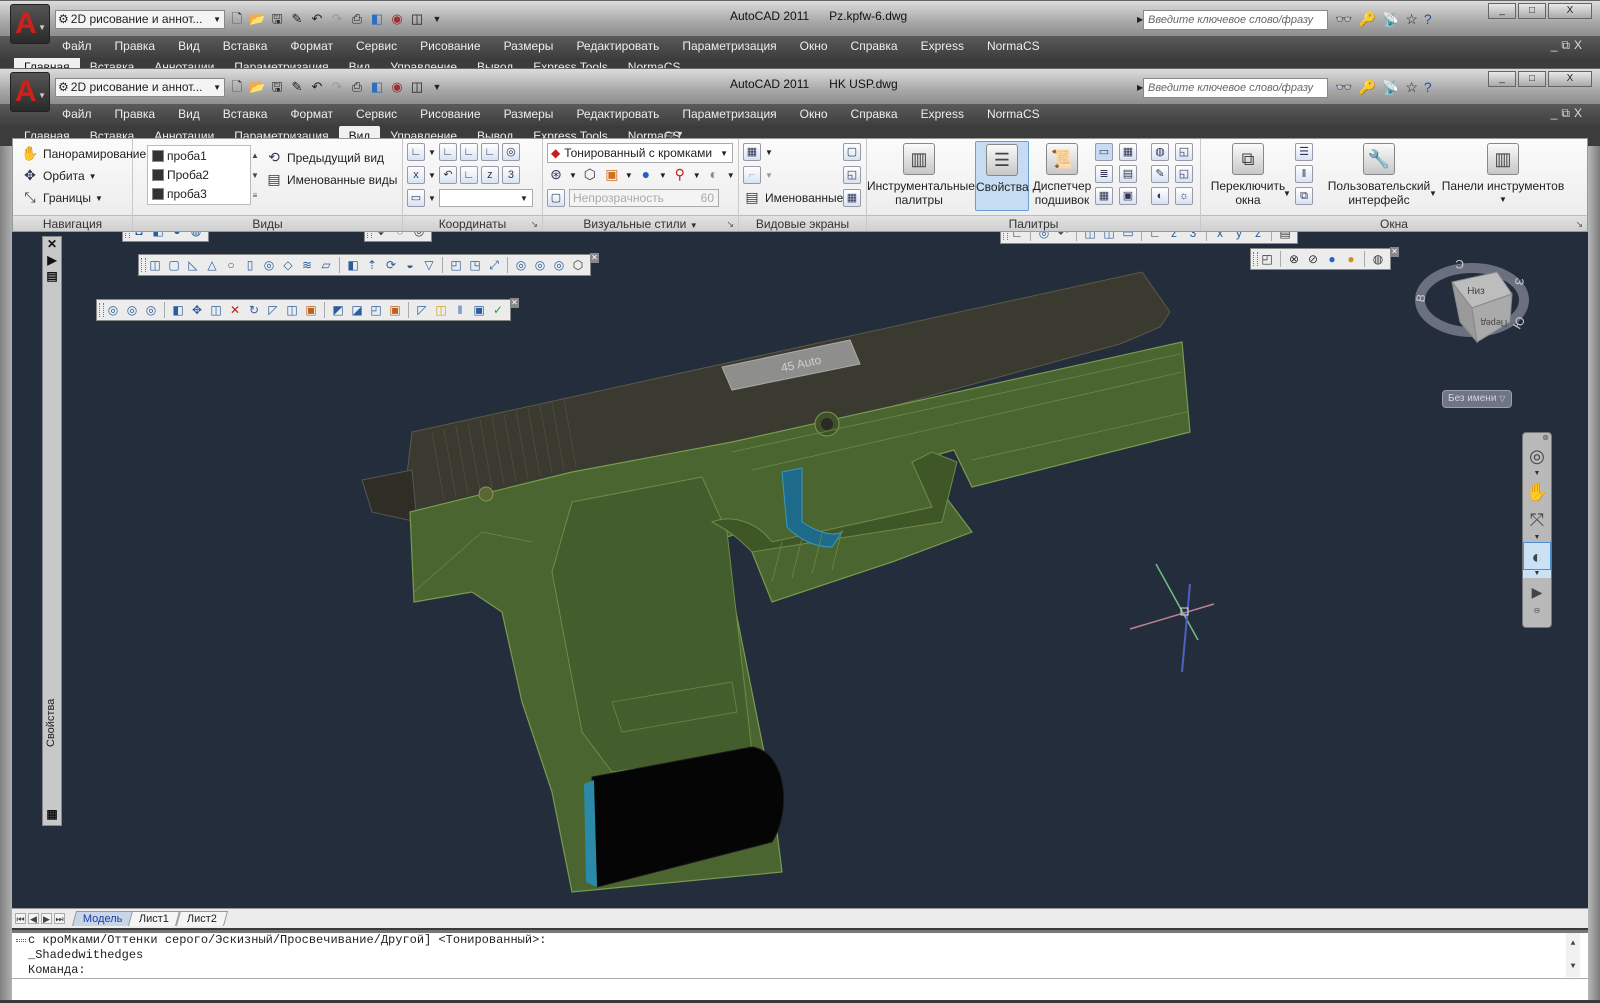 This screenshot has width=1600, height=1003. What do you see at coordinates (235, 310) in the screenshot?
I see `delete-faces-icon: ✕` at bounding box center [235, 310].